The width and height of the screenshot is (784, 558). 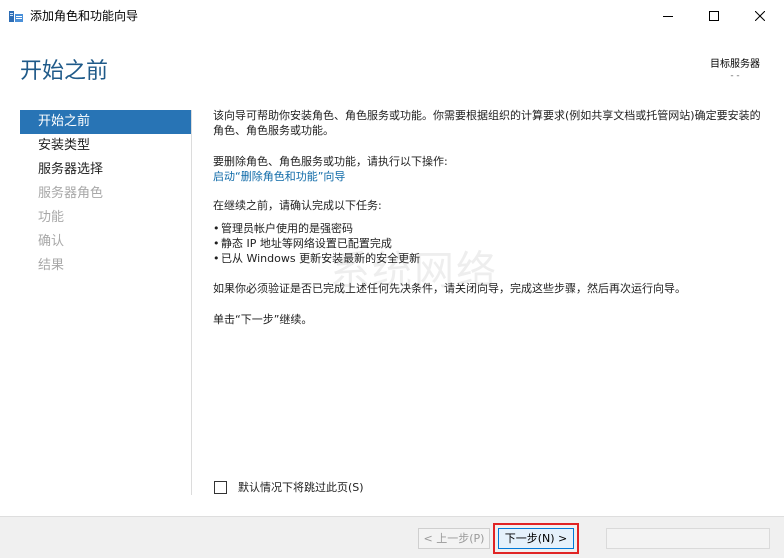 What do you see at coordinates (105, 194) in the screenshot?
I see `wizard-steps-nav: 开始之前 安装类型 服务器选择 服务器角色 功能 确认 结果` at bounding box center [105, 194].